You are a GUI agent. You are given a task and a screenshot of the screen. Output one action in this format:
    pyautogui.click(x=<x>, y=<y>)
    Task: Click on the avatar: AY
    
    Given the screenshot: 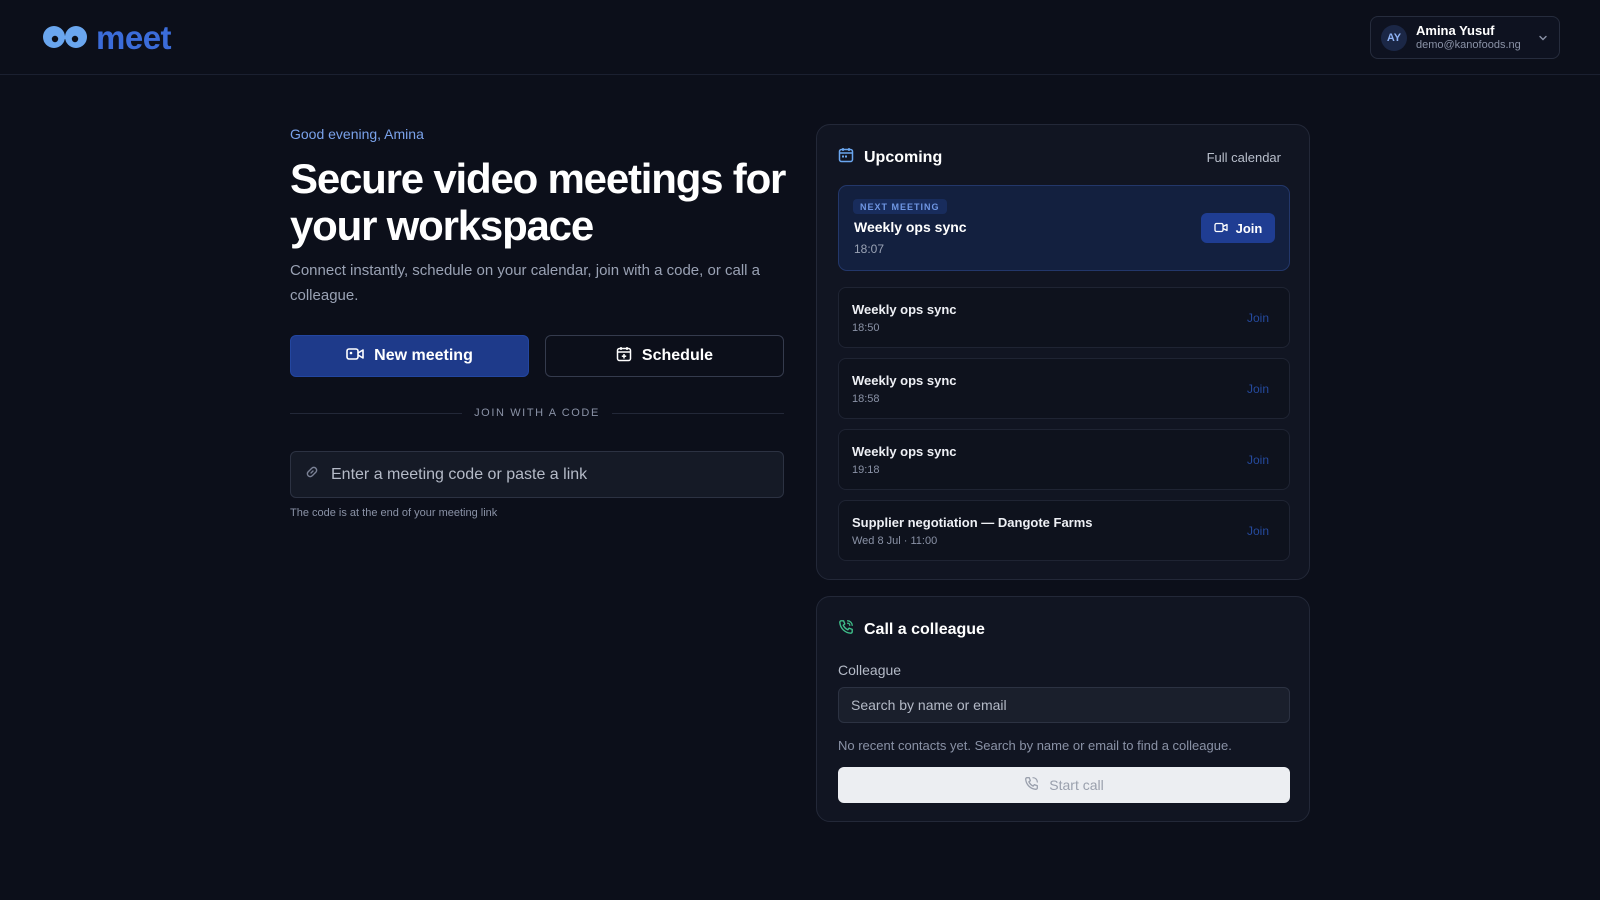 What is the action you would take?
    pyautogui.click(x=1394, y=37)
    